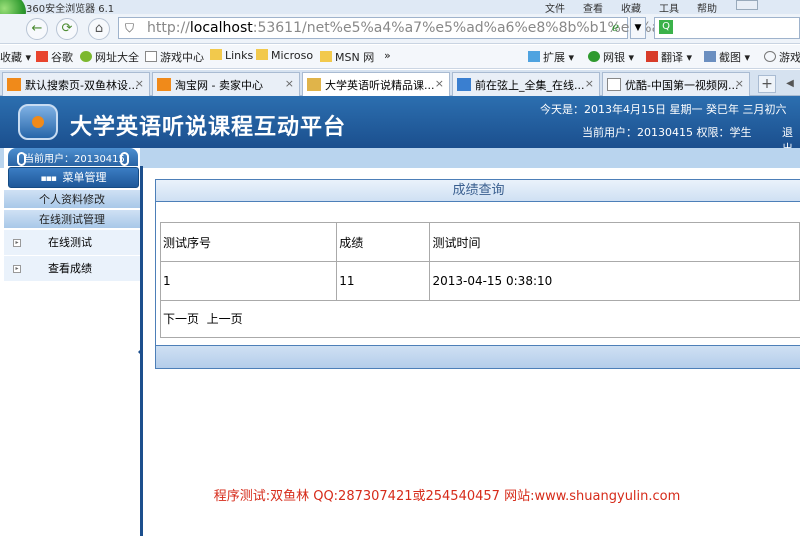 The width and height of the screenshot is (800, 536). I want to click on search-input: Q, so click(727, 28).